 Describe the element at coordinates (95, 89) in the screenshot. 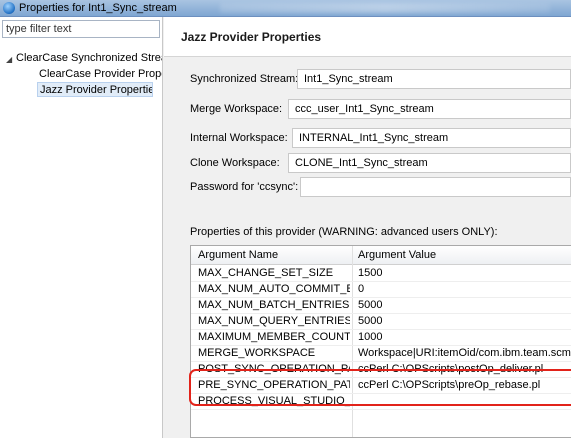

I see `tree-item-jazz-provider-properties: Jazz Provider Properties` at that location.